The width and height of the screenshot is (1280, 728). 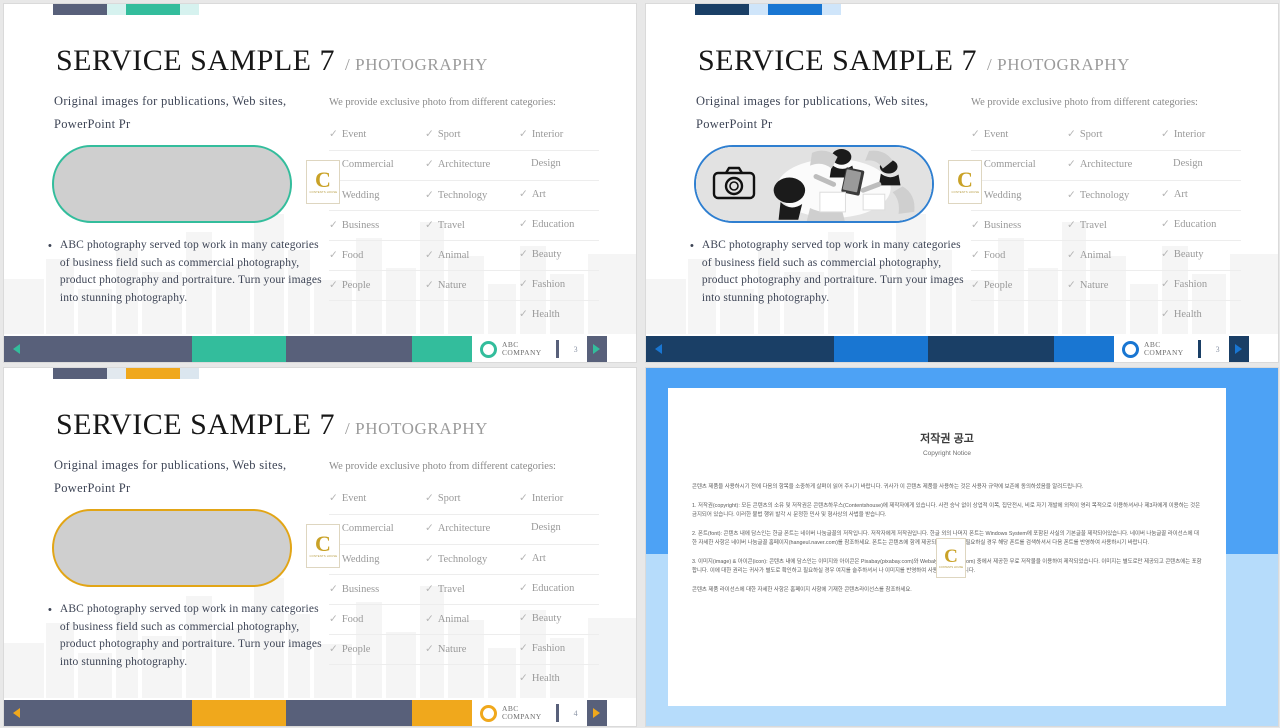 I want to click on category-label: Business, so click(x=1002, y=225).